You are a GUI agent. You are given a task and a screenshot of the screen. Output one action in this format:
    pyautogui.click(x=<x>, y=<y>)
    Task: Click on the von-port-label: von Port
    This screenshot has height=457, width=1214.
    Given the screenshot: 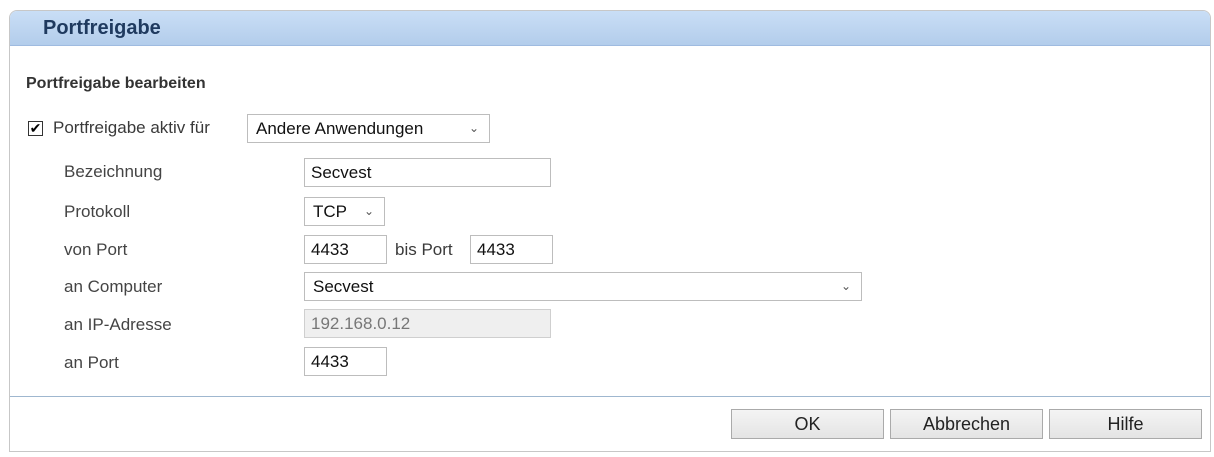 What is the action you would take?
    pyautogui.click(x=96, y=249)
    